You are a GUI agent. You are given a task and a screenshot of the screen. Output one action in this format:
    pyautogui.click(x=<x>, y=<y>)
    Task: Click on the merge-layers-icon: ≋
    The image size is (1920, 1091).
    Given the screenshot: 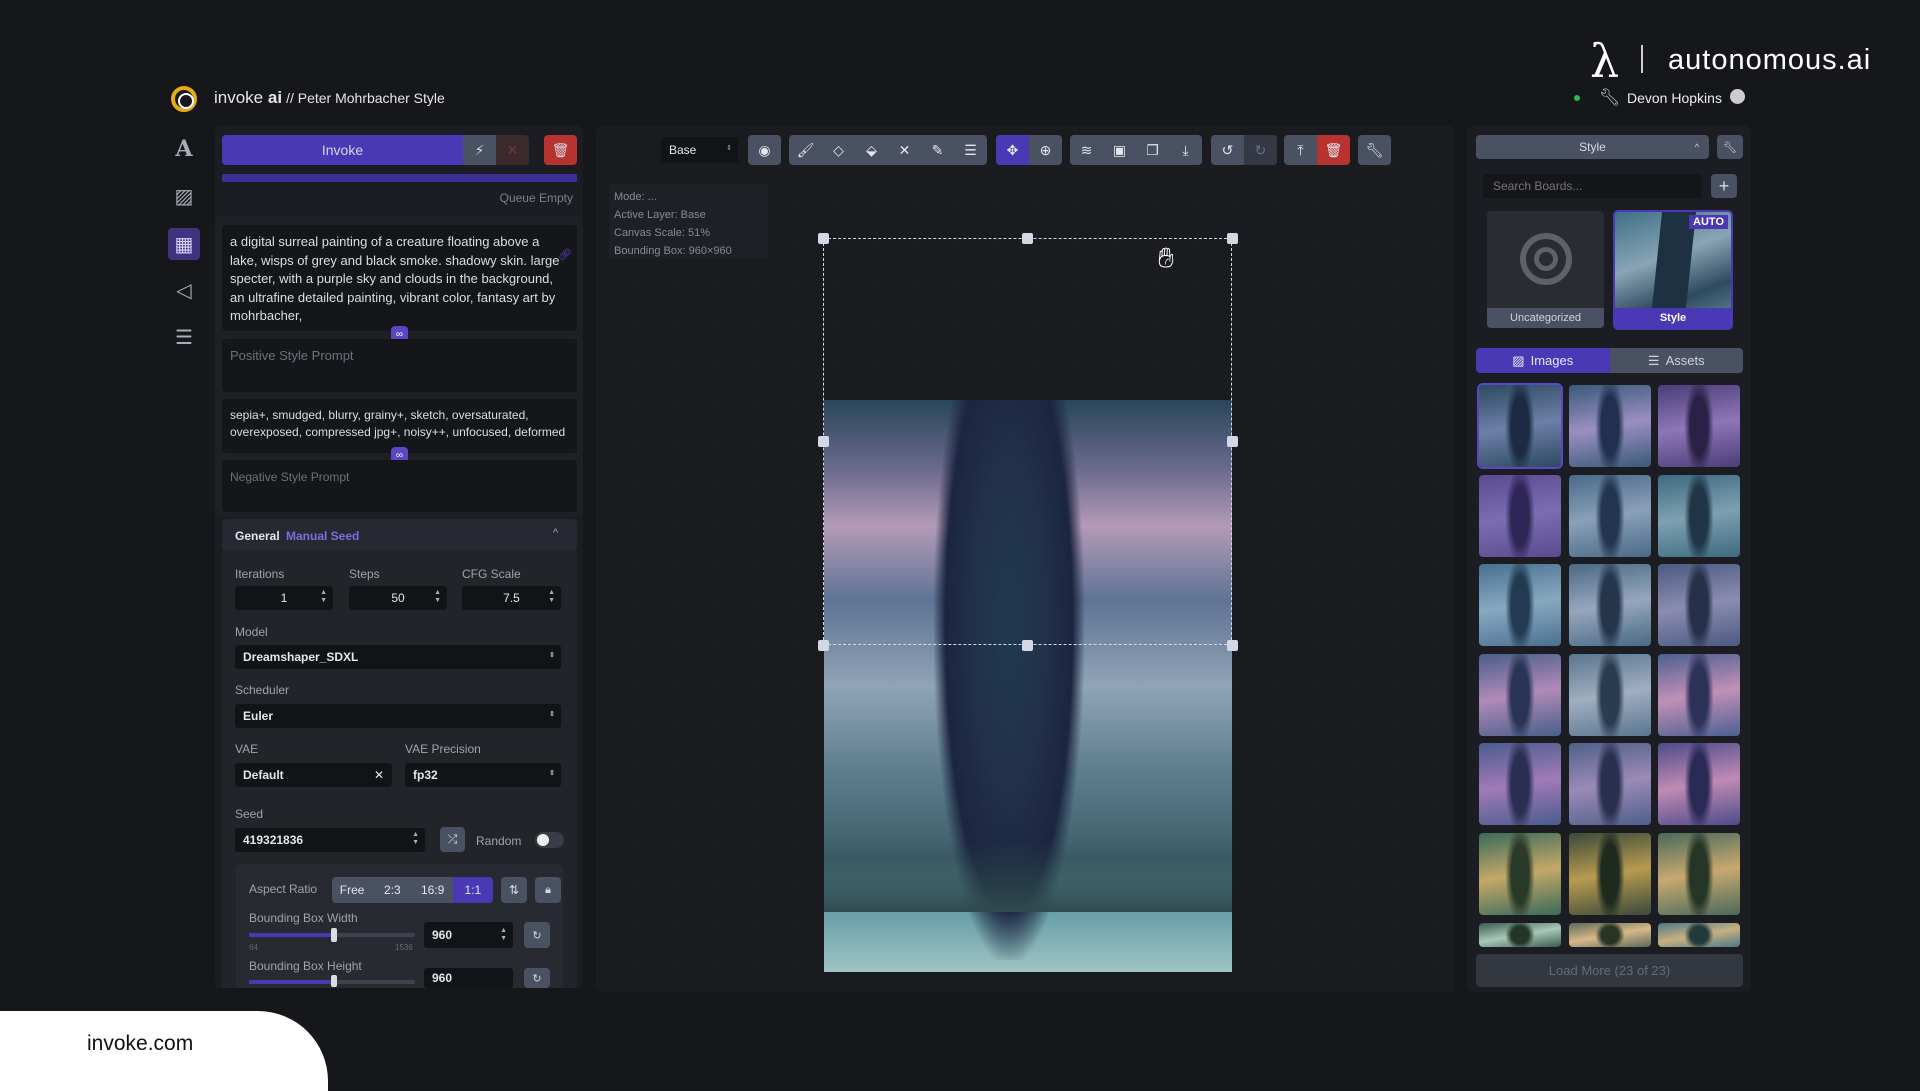 What is the action you would take?
    pyautogui.click(x=1086, y=150)
    